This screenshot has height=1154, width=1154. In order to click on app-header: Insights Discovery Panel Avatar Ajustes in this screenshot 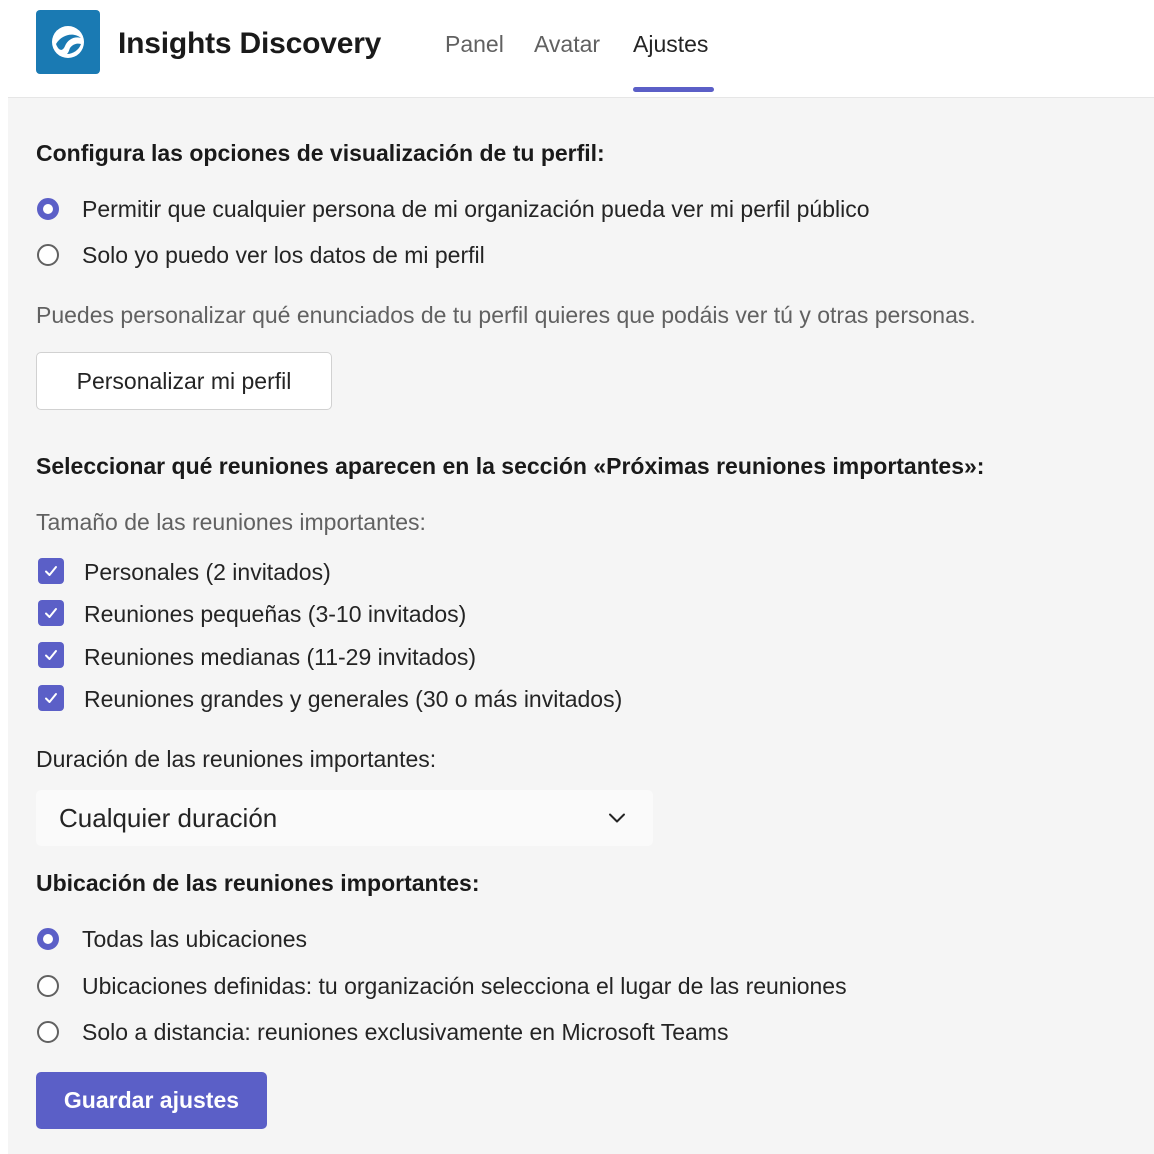, I will do `click(577, 48)`.